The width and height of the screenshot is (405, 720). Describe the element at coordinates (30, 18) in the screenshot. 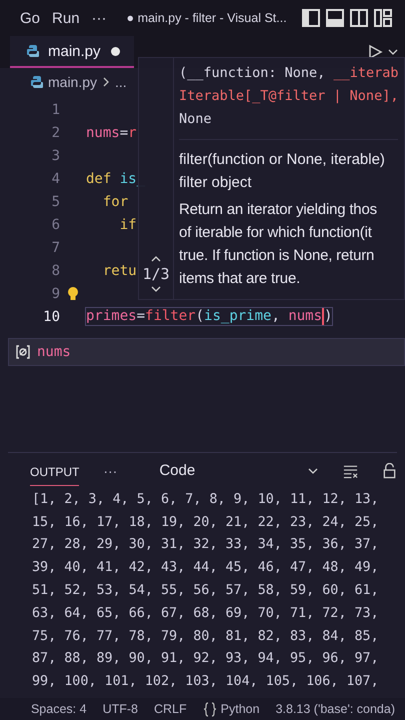

I see `menu-item: Go` at that location.